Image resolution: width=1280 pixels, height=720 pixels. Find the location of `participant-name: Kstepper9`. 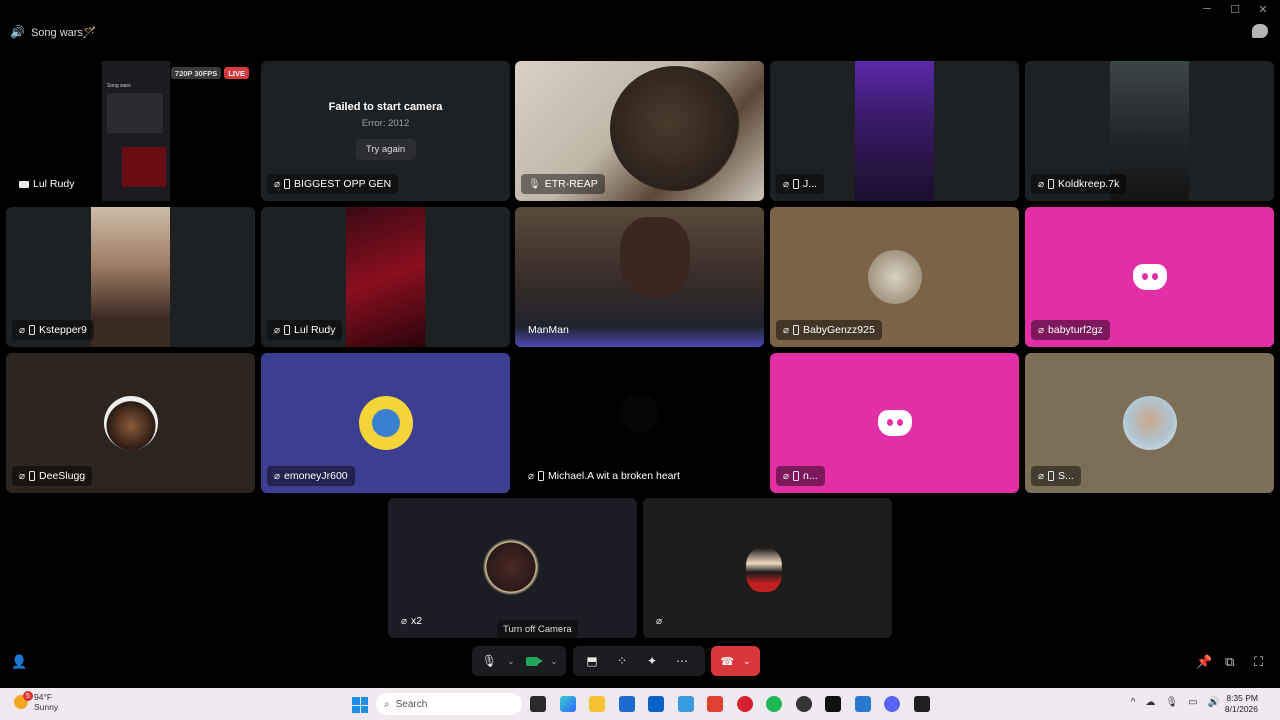

participant-name: Kstepper9 is located at coordinates (63, 330).